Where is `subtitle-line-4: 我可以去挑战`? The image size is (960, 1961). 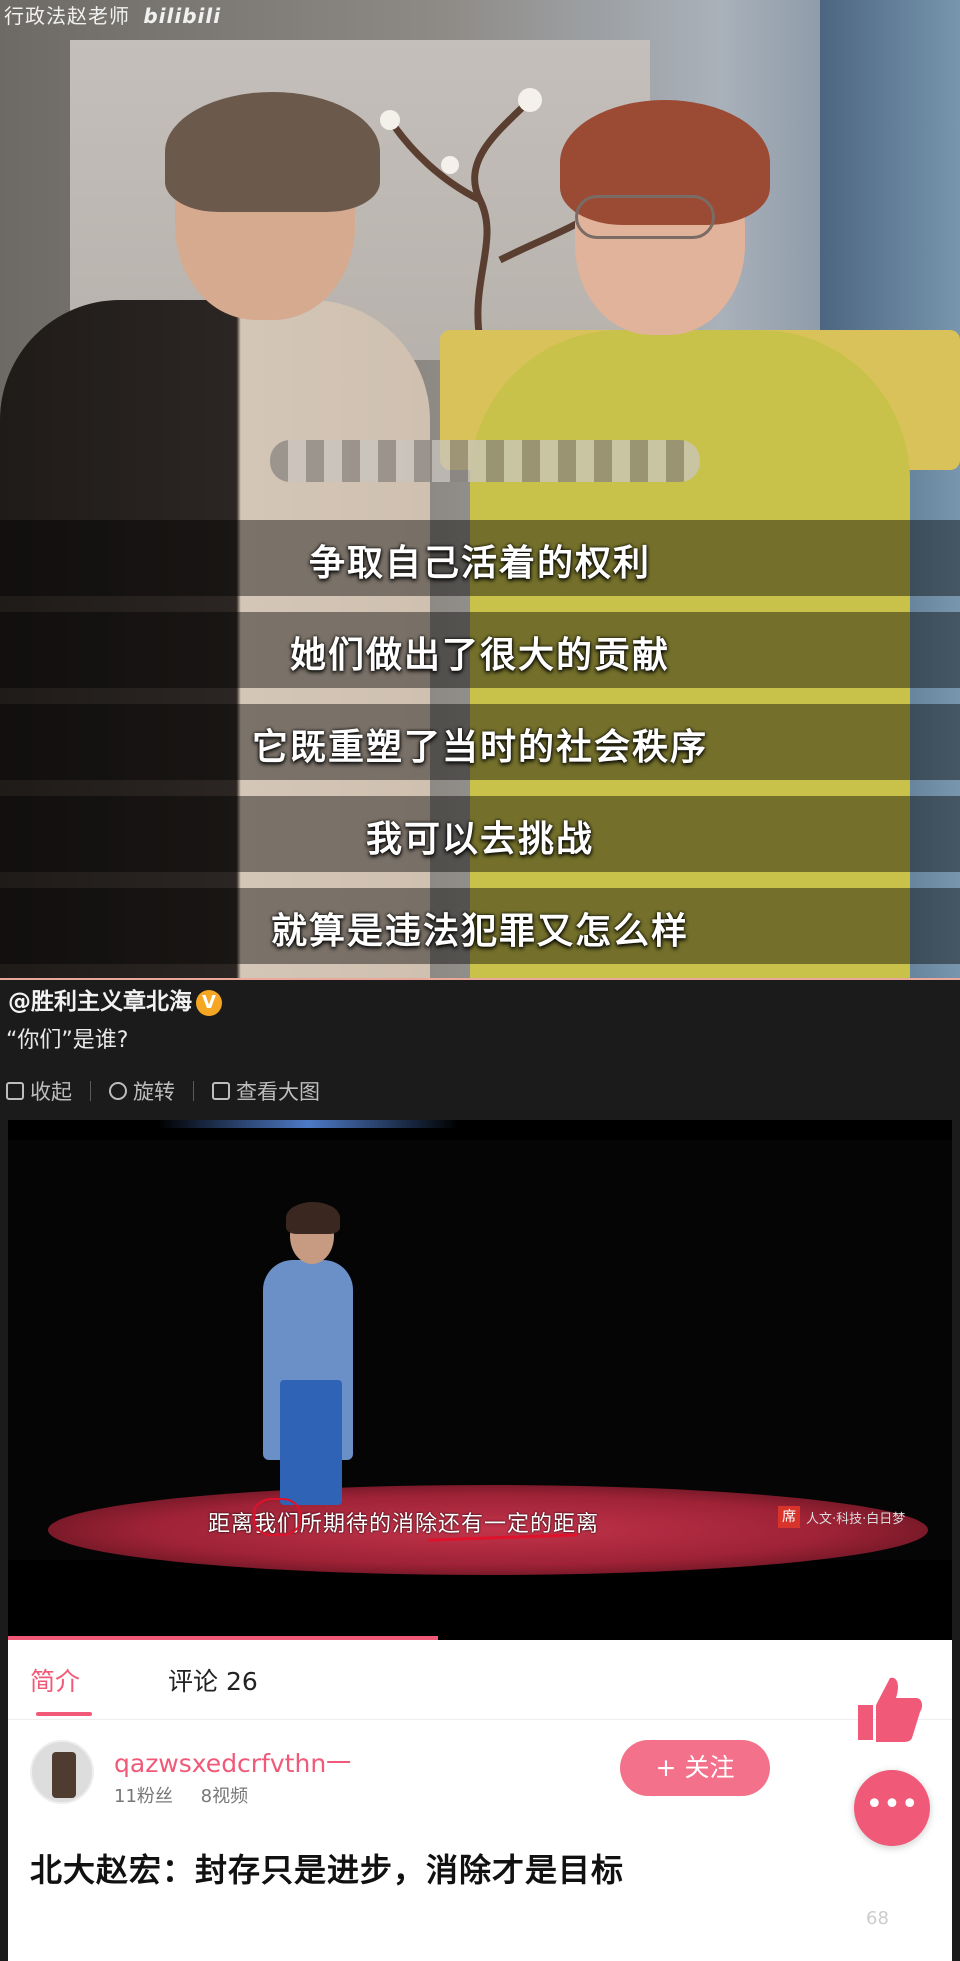 subtitle-line-4: 我可以去挑战 is located at coordinates (479, 839).